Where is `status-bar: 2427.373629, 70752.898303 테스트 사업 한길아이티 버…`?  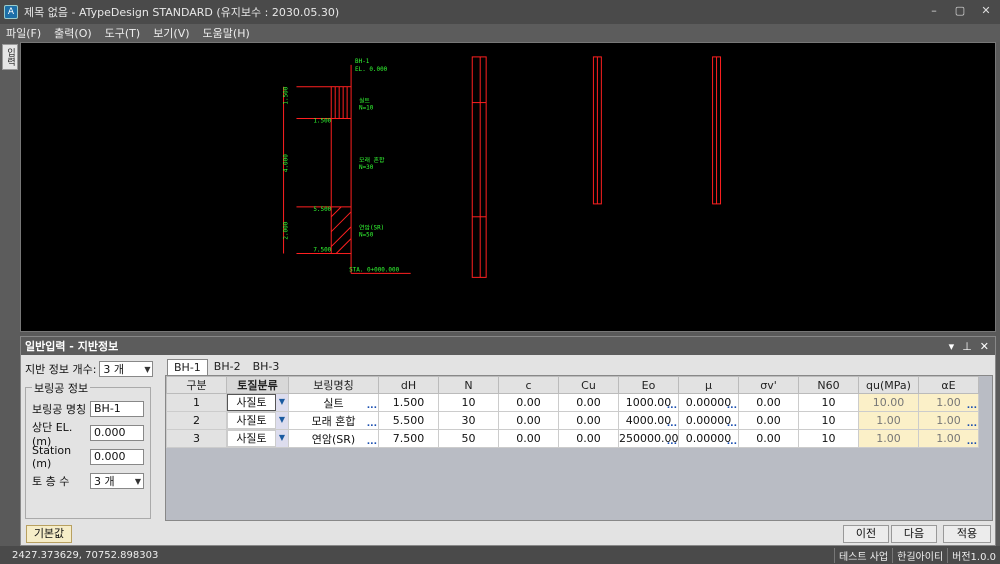
status-bar: 2427.373629, 70752.898303 테스트 사업 한길아이티 버… is located at coordinates (500, 555).